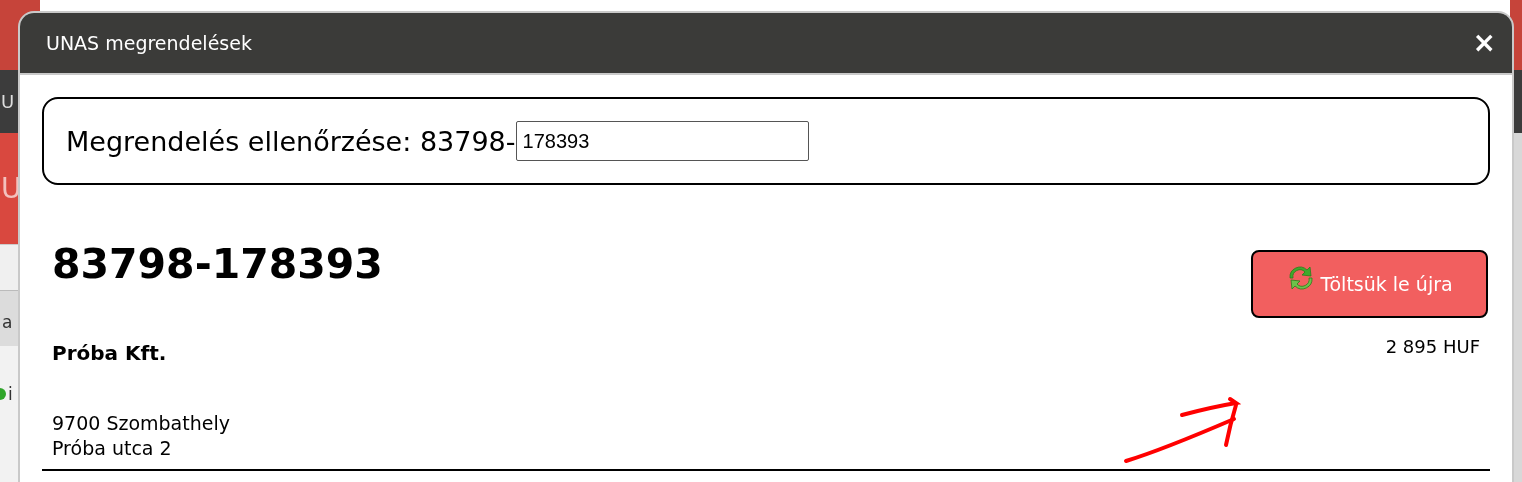 The image size is (1522, 482). I want to click on window-title: UNAS megrendelések, so click(149, 43).